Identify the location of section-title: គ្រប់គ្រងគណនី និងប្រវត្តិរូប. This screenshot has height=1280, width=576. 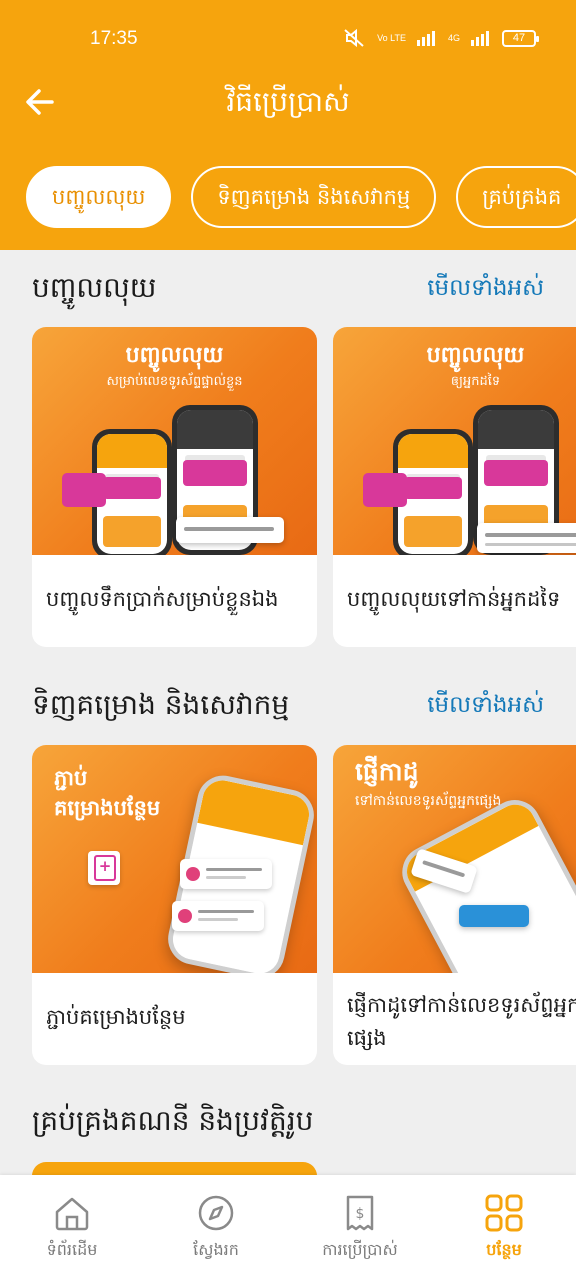
(173, 1120).